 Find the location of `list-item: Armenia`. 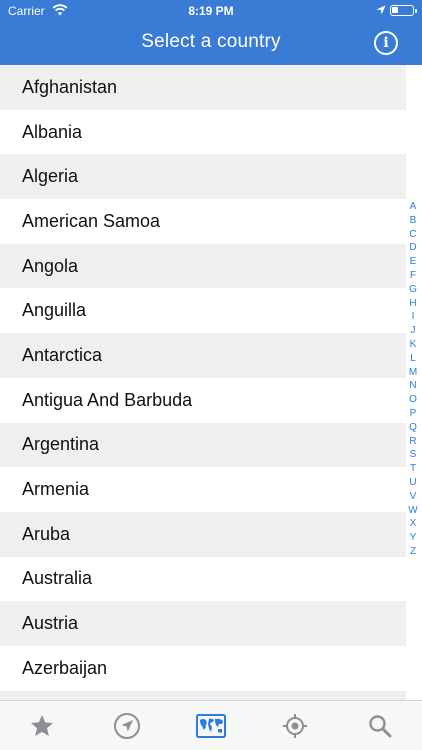

list-item: Armenia is located at coordinates (203, 489).